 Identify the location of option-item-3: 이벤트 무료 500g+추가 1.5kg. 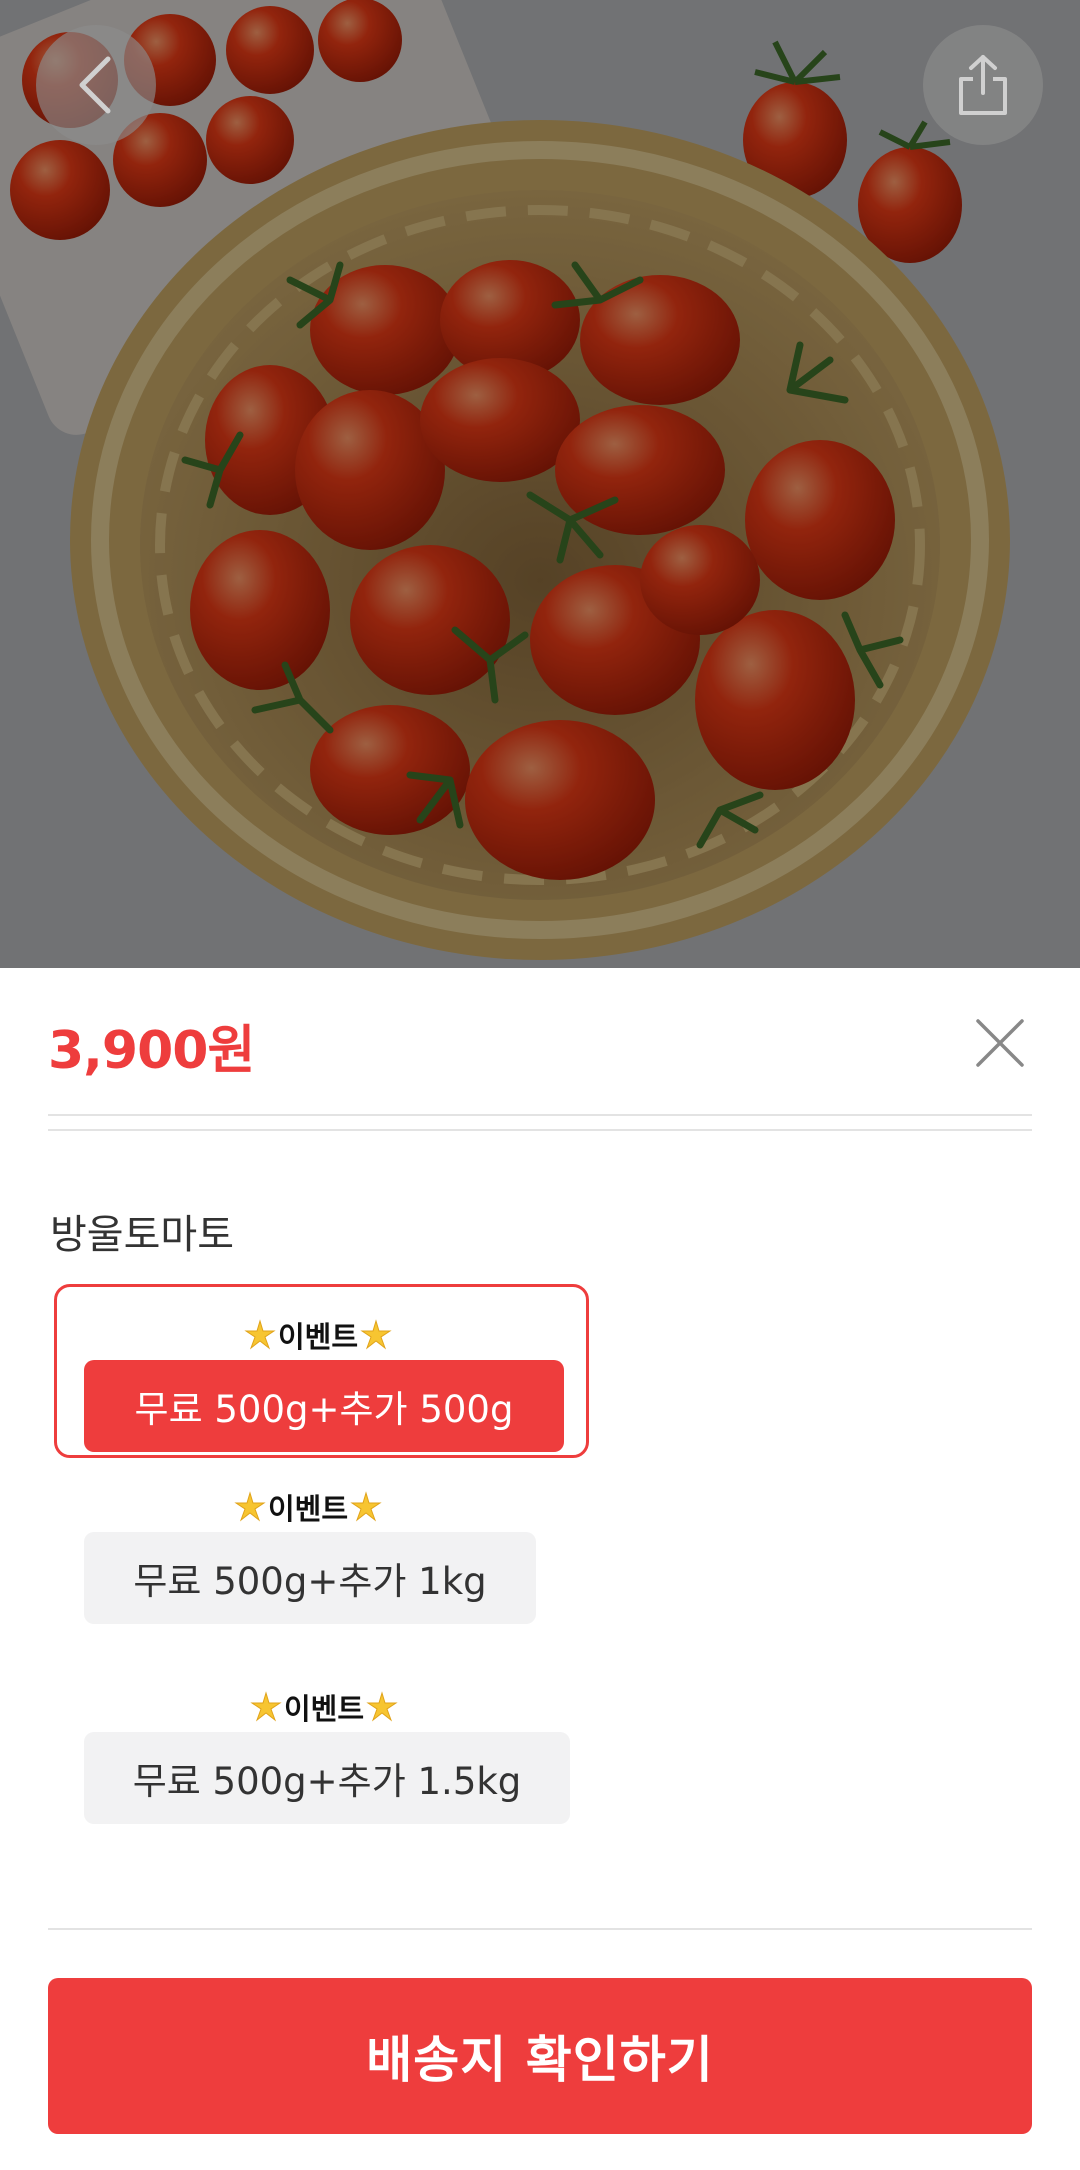
(324, 1766).